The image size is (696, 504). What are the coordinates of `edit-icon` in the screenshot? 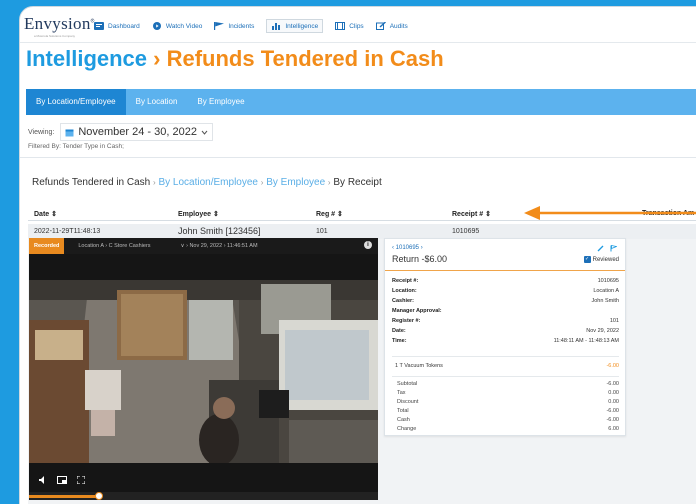 It's located at (600, 248).